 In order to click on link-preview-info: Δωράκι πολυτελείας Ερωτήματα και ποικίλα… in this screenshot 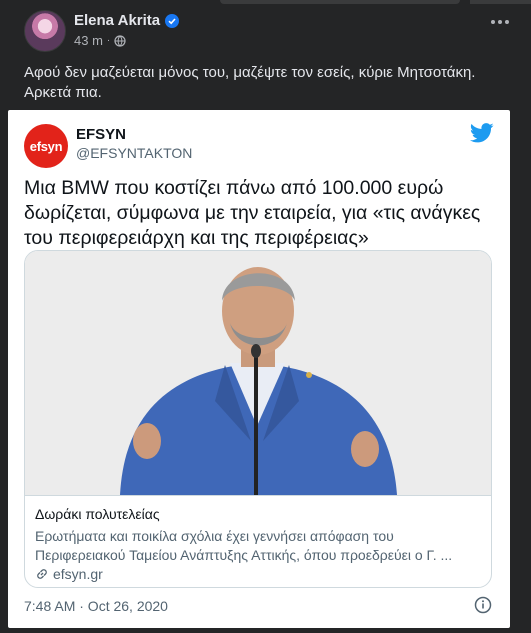, I will do `click(258, 541)`.